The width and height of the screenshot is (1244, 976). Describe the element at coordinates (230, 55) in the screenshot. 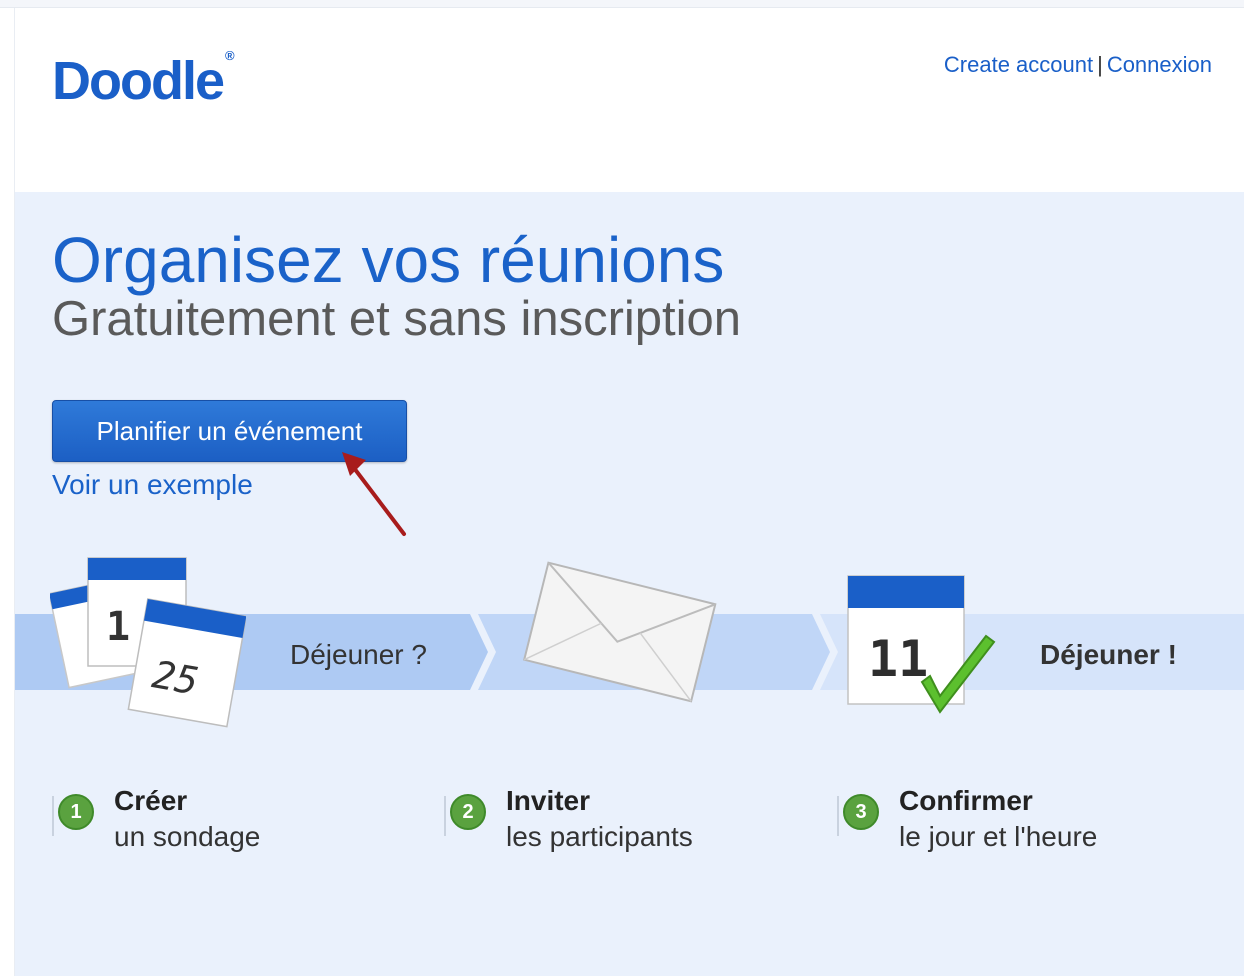

I see `registered-mark: ®` at that location.